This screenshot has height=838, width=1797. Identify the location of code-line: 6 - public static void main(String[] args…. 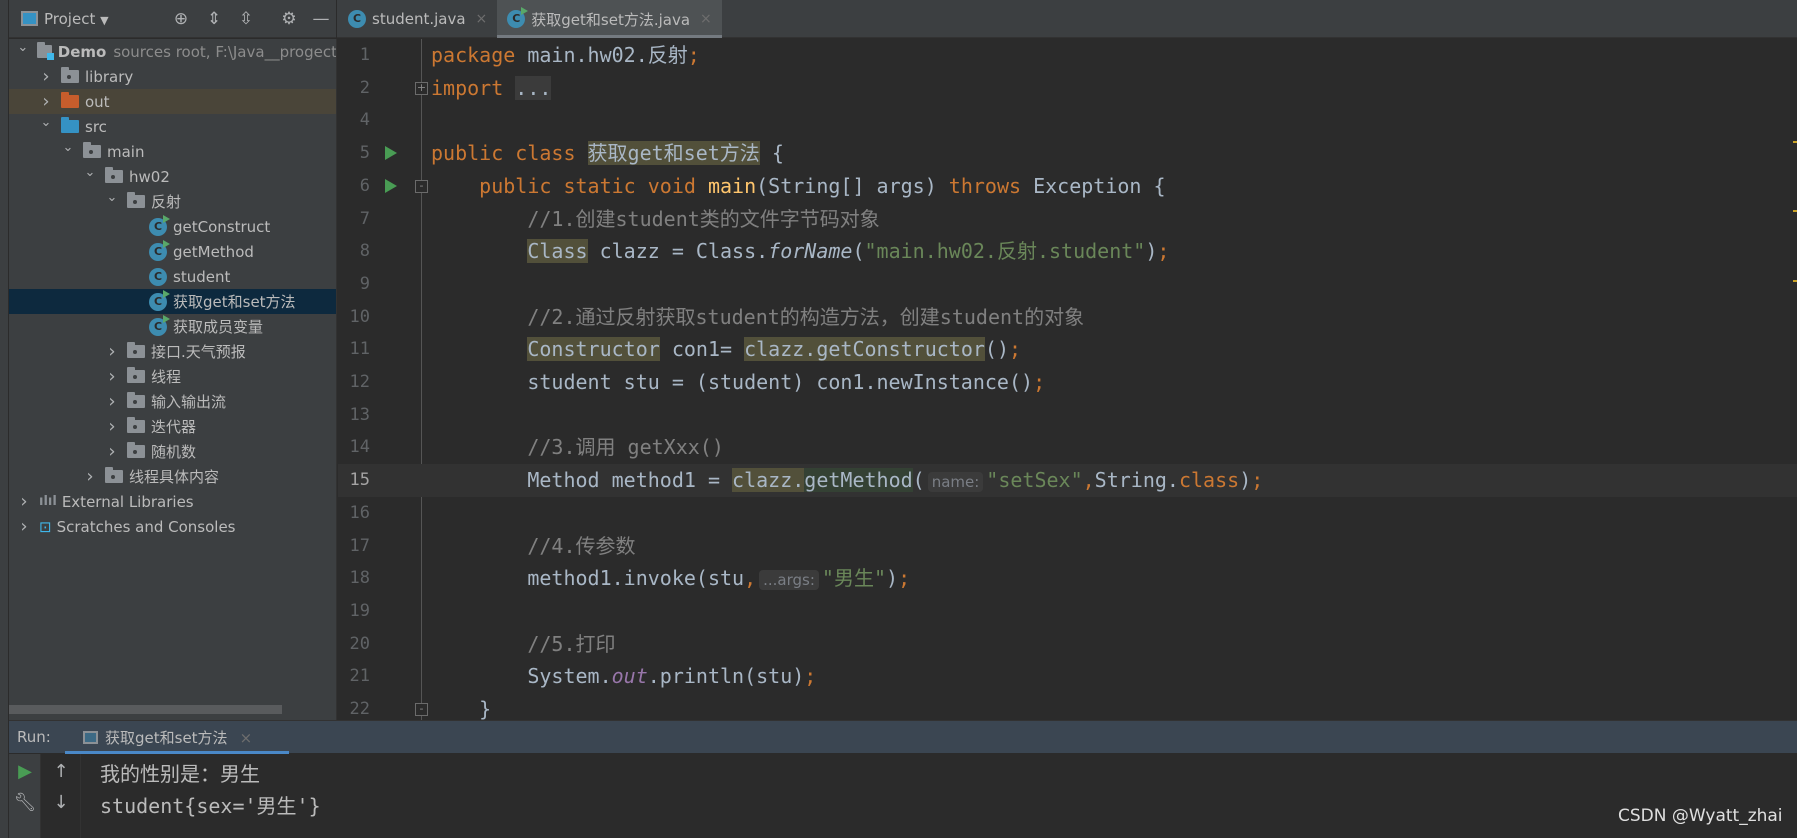
(1067, 186).